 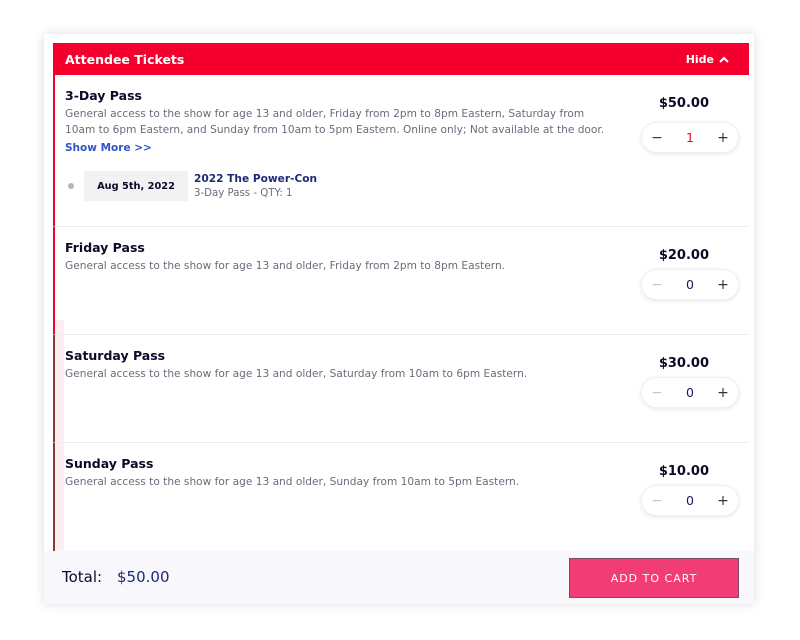 I want to click on hide-label: Hide, so click(x=699, y=59).